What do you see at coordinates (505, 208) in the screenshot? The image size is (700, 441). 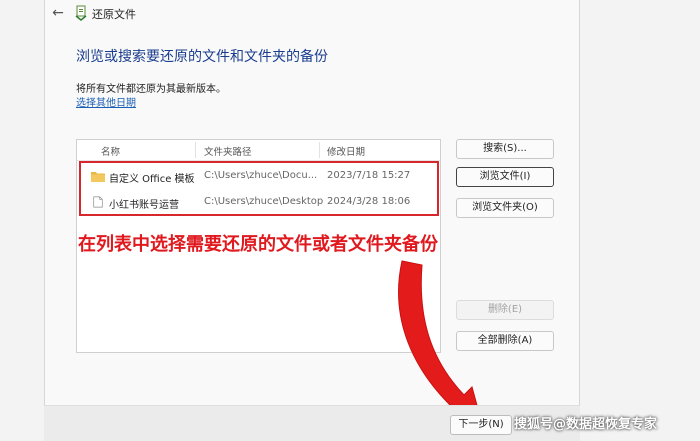 I see `browse-folders-button: 浏览文件夹(O)` at bounding box center [505, 208].